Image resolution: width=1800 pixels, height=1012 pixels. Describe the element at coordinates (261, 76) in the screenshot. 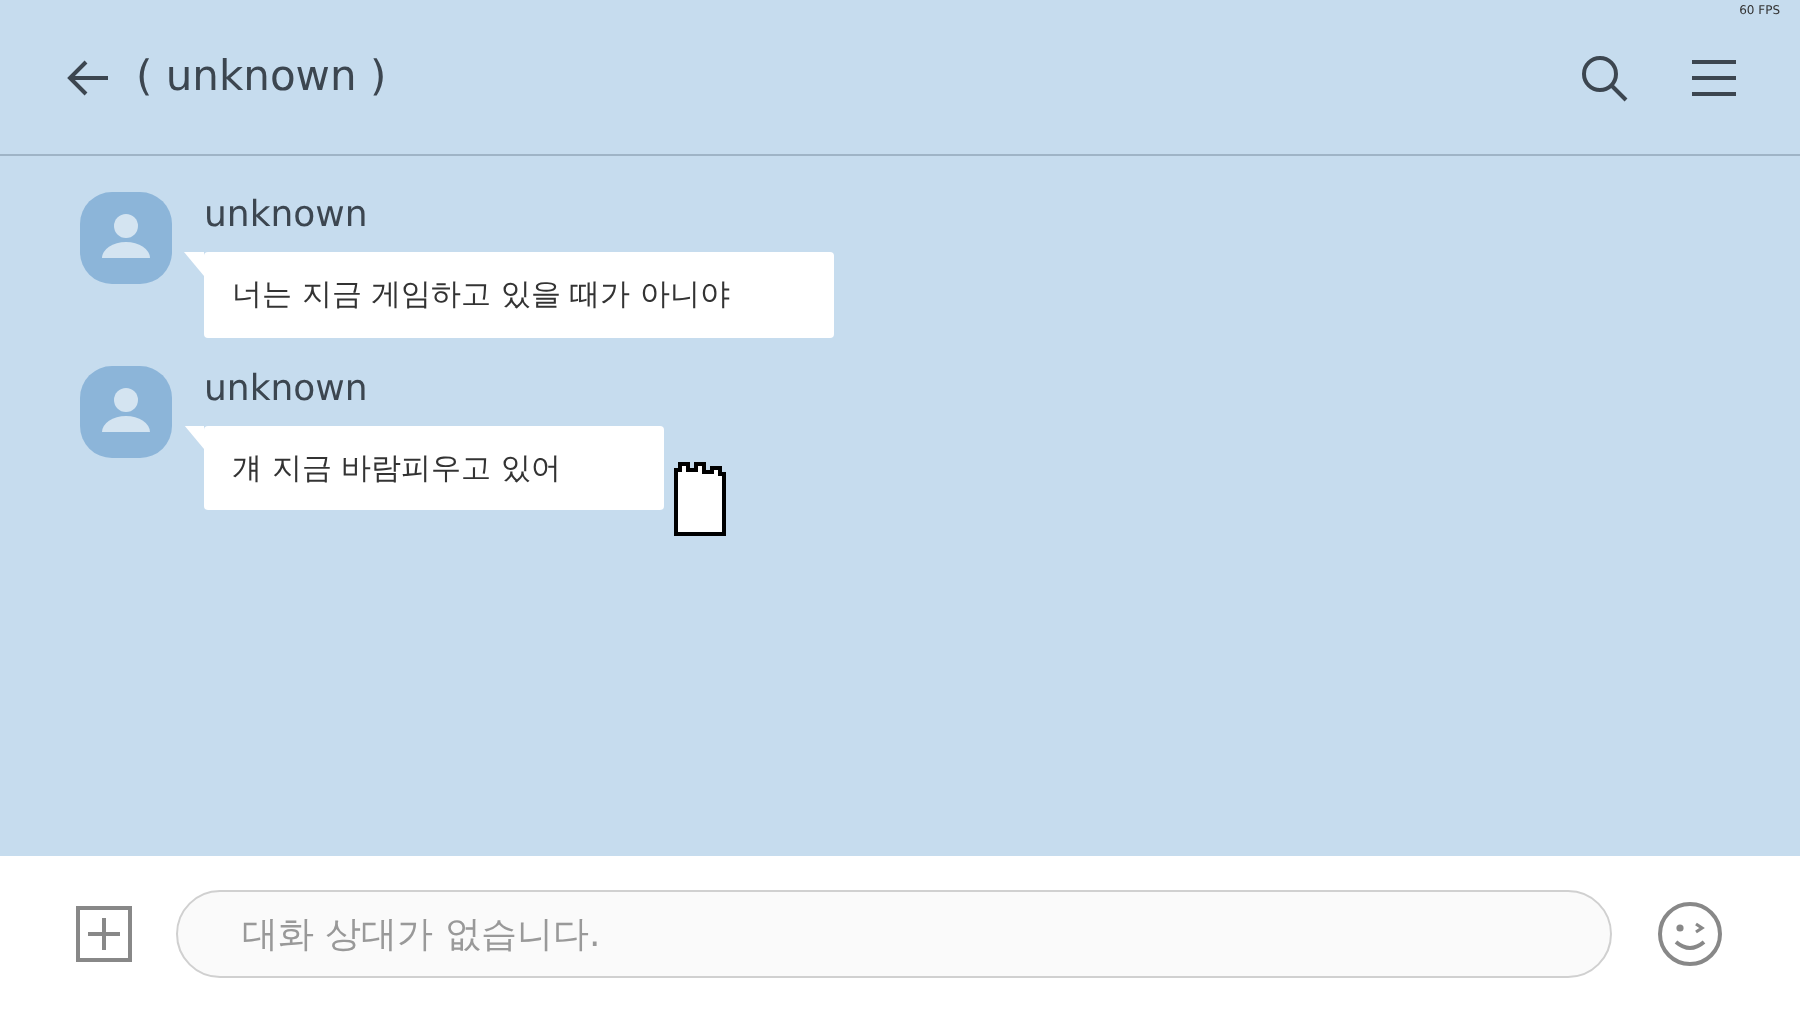

I see `chat-title: ( unknown )` at that location.